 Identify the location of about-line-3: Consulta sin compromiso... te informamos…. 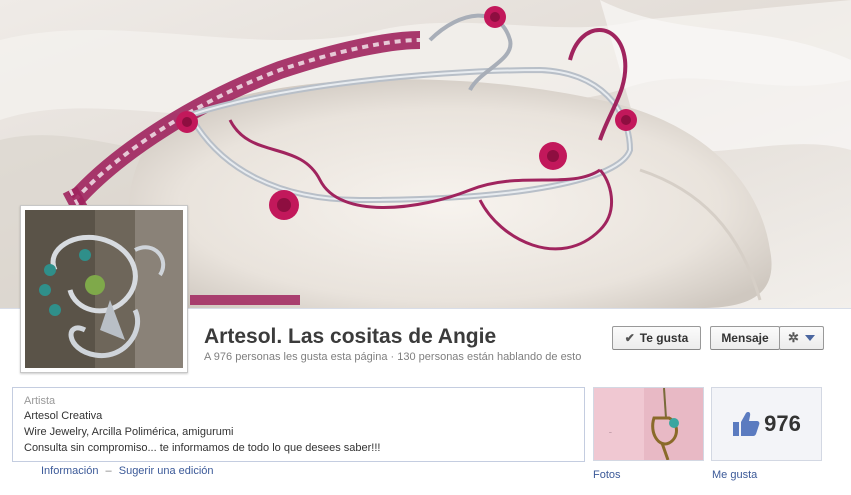
(202, 448).